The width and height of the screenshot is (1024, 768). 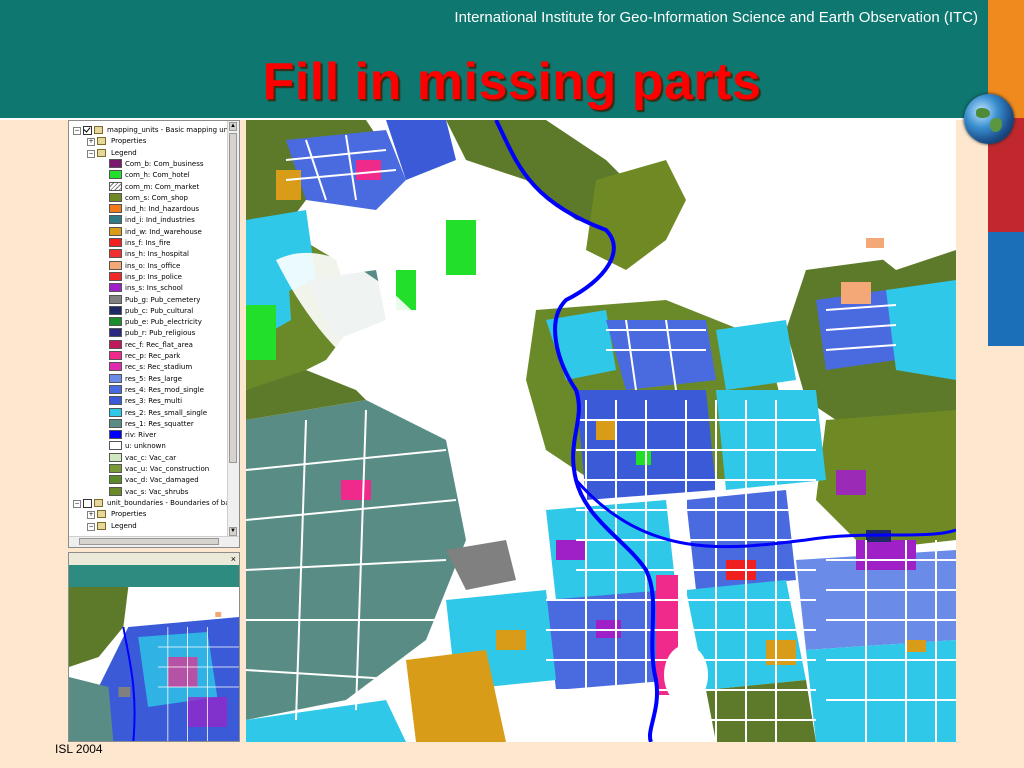 What do you see at coordinates (163, 231) in the screenshot?
I see `tree-label: ind_w: Ind_warehouse` at bounding box center [163, 231].